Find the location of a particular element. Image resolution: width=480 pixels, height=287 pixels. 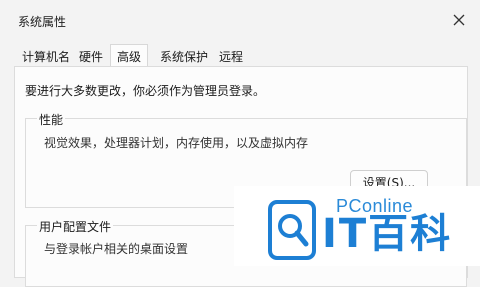

window-title: 系统属性 is located at coordinates (42, 22).